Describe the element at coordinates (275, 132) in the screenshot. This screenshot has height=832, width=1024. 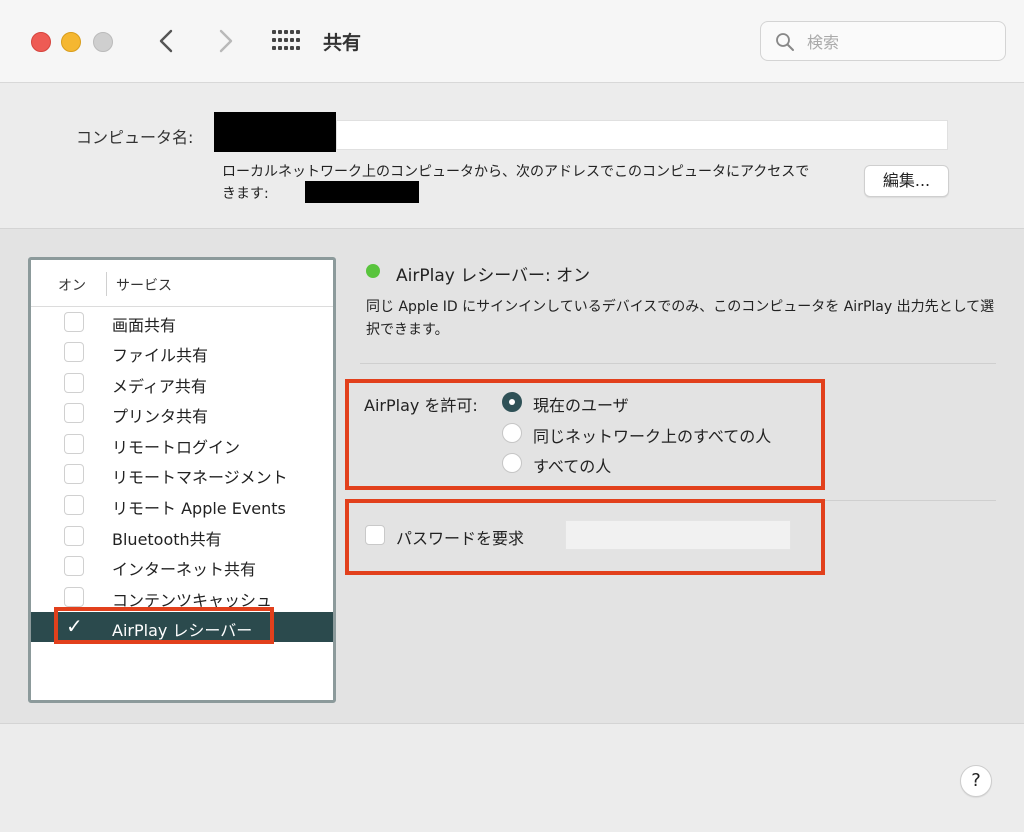
I see `redacted-computer-name` at that location.